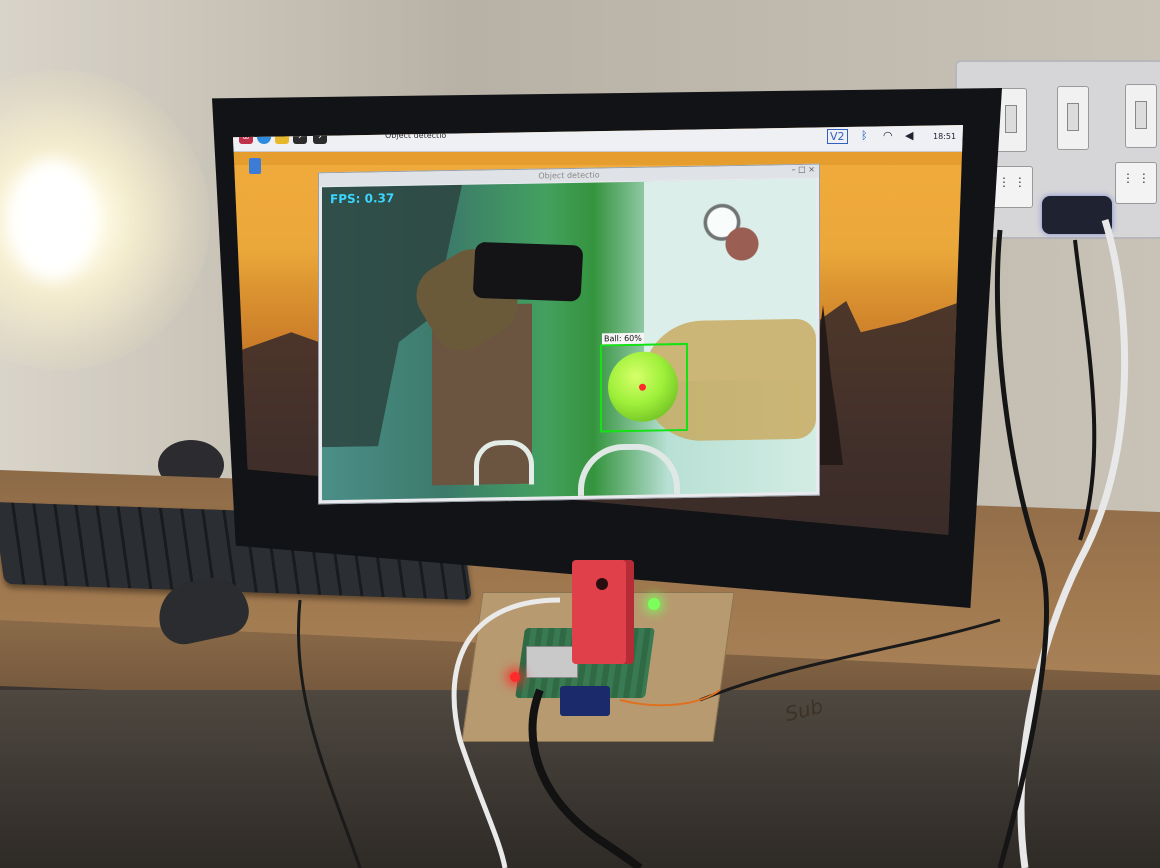 This screenshot has width=1160, height=868. What do you see at coordinates (837, 136) in the screenshot?
I see `vnc-icon: V2` at bounding box center [837, 136].